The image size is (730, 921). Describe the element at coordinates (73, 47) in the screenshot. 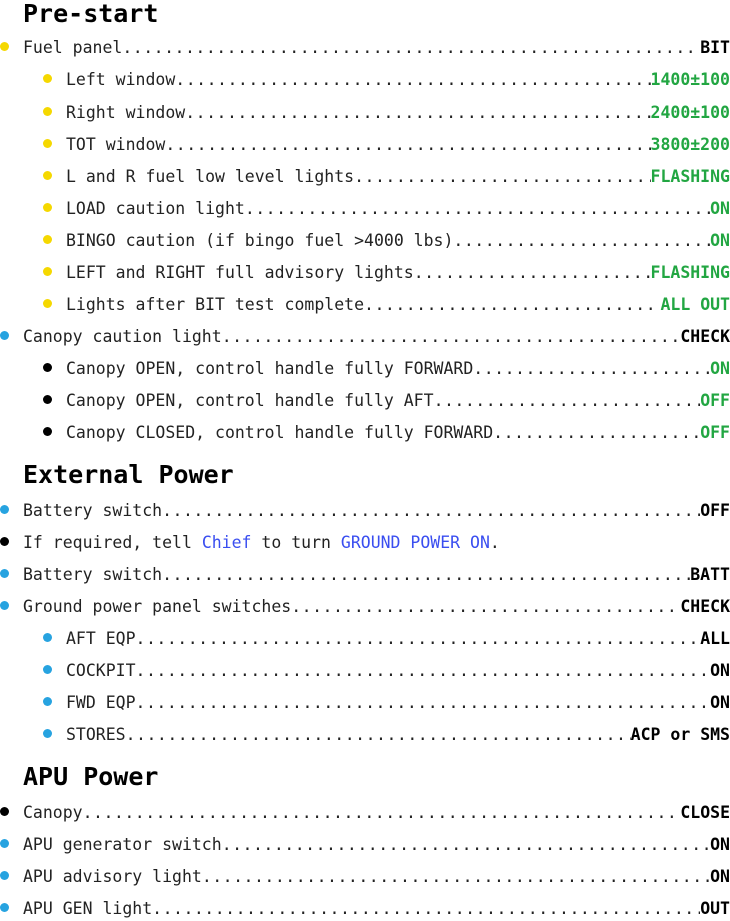

I see `item-label: Fuel panel` at that location.